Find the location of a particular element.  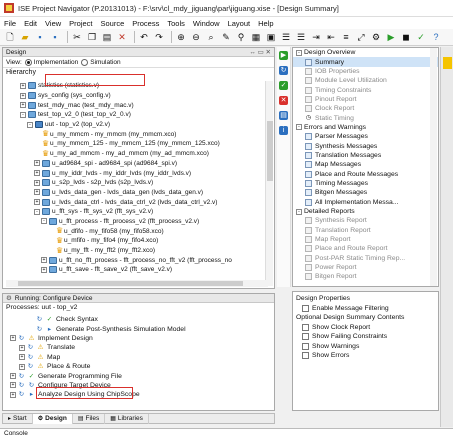

menu-item-tools: Tools is located at coordinates (176, 23).